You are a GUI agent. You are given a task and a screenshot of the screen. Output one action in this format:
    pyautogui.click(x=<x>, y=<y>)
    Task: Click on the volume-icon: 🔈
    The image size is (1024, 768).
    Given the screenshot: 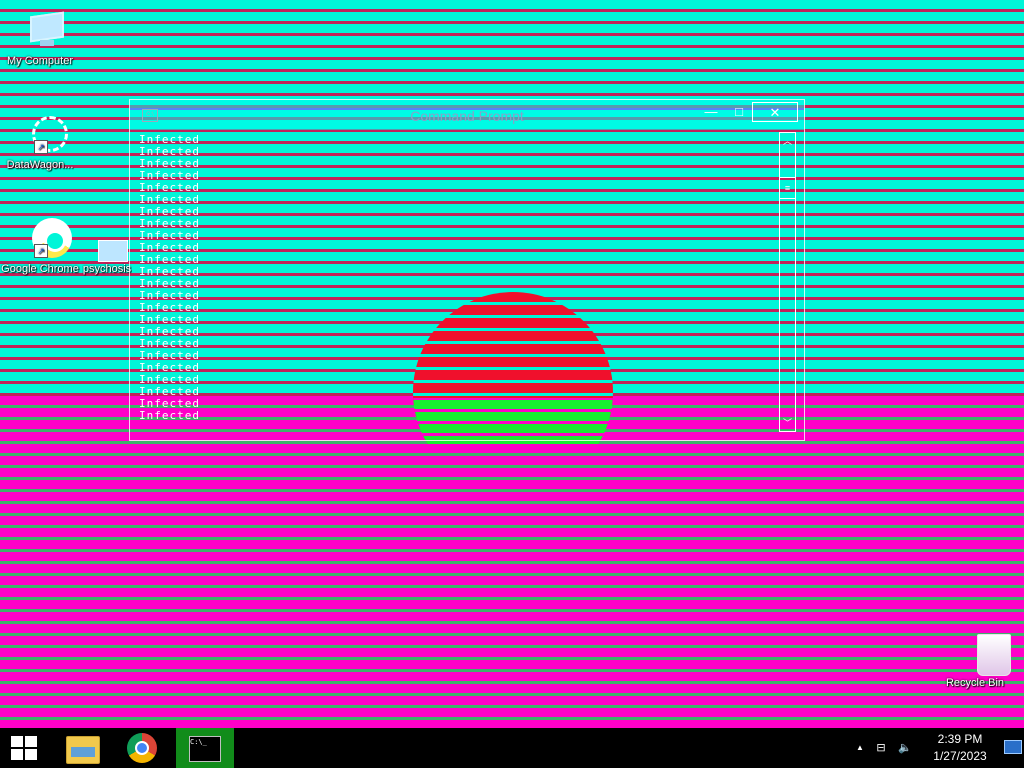 What is the action you would take?
    pyautogui.click(x=905, y=748)
    